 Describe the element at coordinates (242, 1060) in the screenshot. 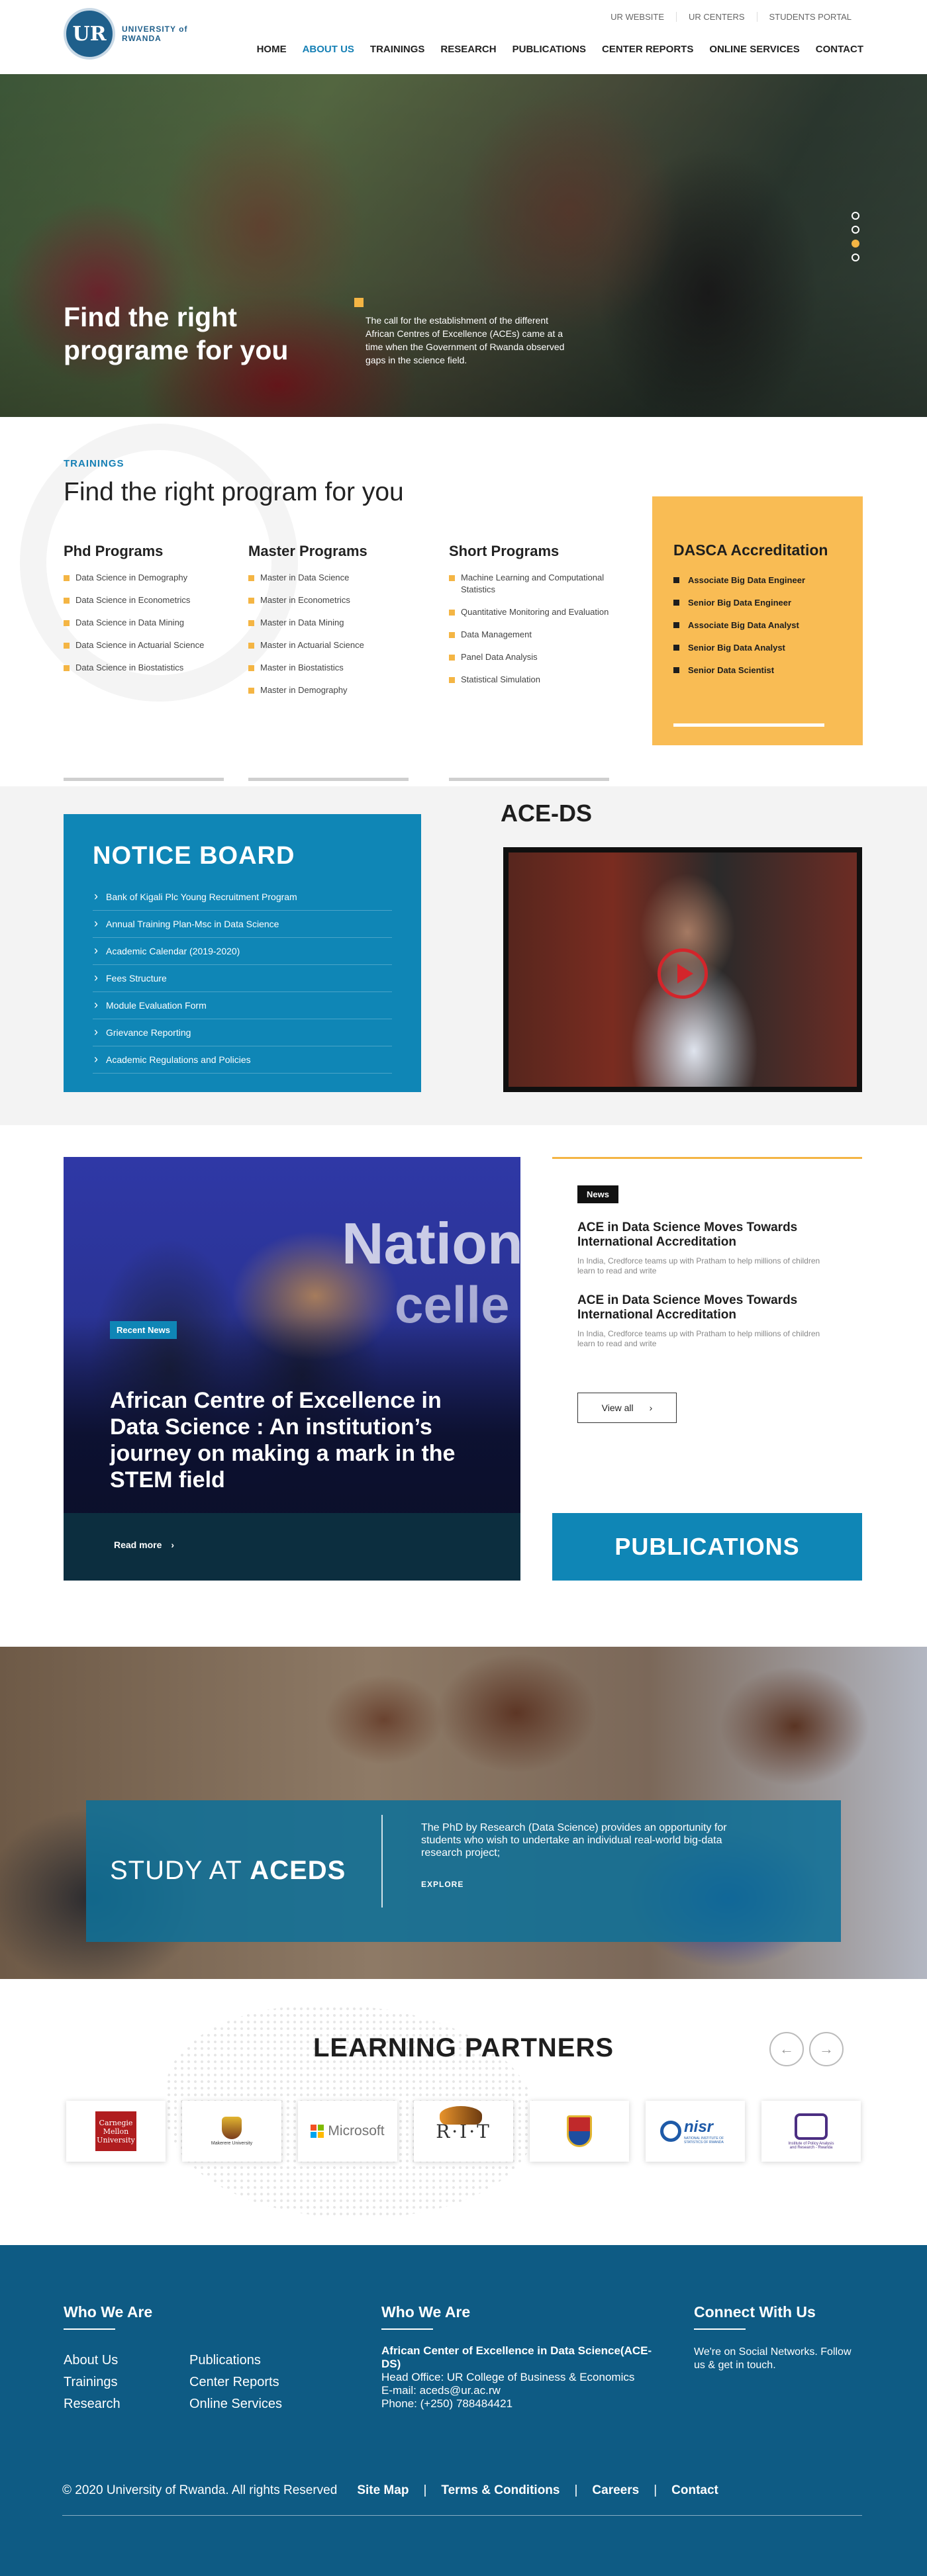

I see `notice-link: Academic Regulations and Policies` at that location.